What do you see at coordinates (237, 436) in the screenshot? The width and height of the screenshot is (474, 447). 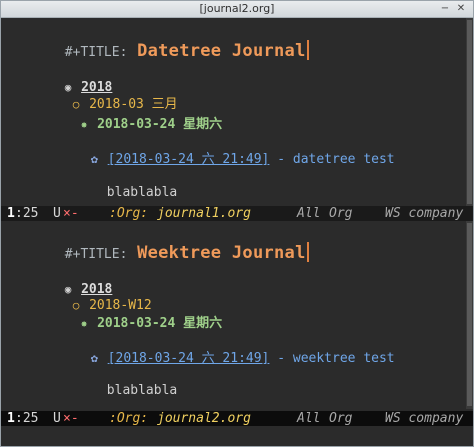 I see `minibuffer` at bounding box center [237, 436].